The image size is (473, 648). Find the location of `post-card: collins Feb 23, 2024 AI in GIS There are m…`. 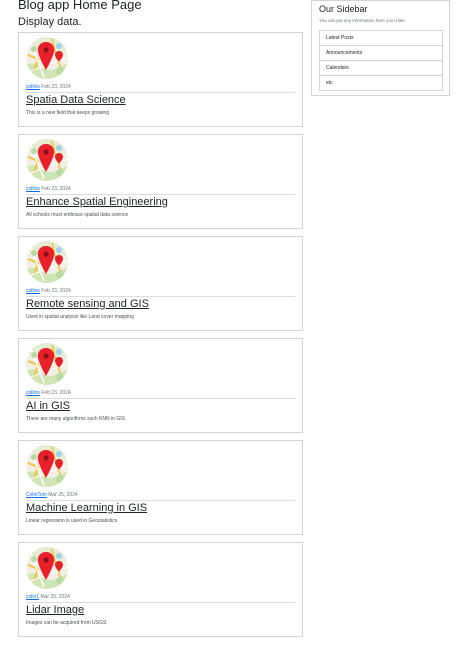

post-card: collins Feb 23, 2024 AI in GIS There are m… is located at coordinates (160, 385).